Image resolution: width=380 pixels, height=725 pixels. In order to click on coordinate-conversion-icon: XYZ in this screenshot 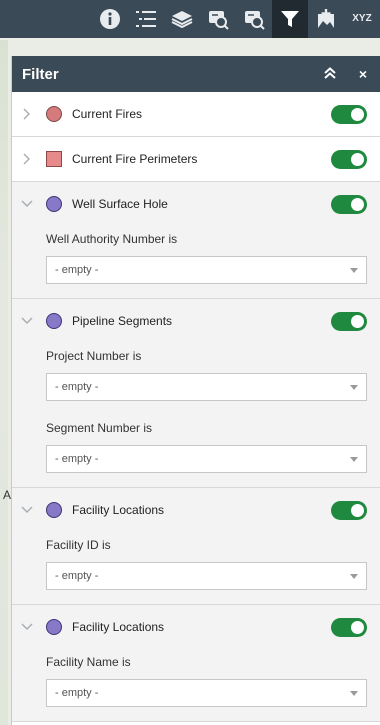, I will do `click(362, 19)`.